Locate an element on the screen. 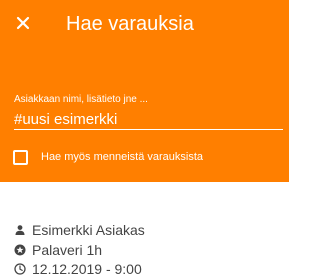 The width and height of the screenshot is (320, 279). result-service: Palaveri 1h is located at coordinates (58, 250).